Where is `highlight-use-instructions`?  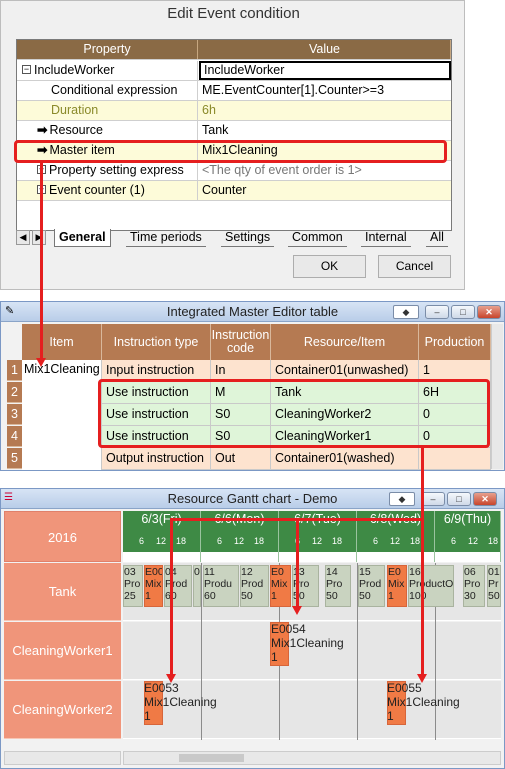
highlight-use-instructions is located at coordinates (294, 413).